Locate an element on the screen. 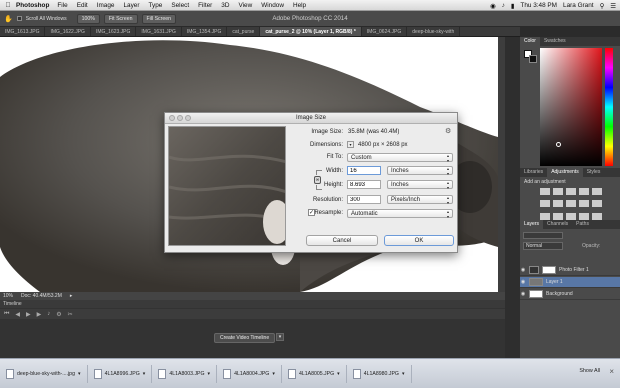  settings-gear-icon: ⚙ is located at coordinates (448, 131).